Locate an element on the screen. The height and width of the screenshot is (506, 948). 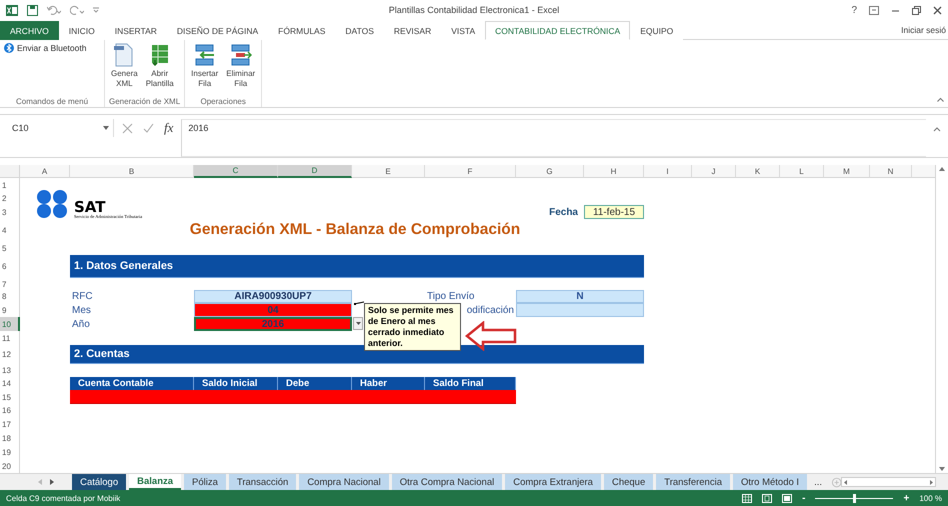
column-header: L is located at coordinates (802, 171).